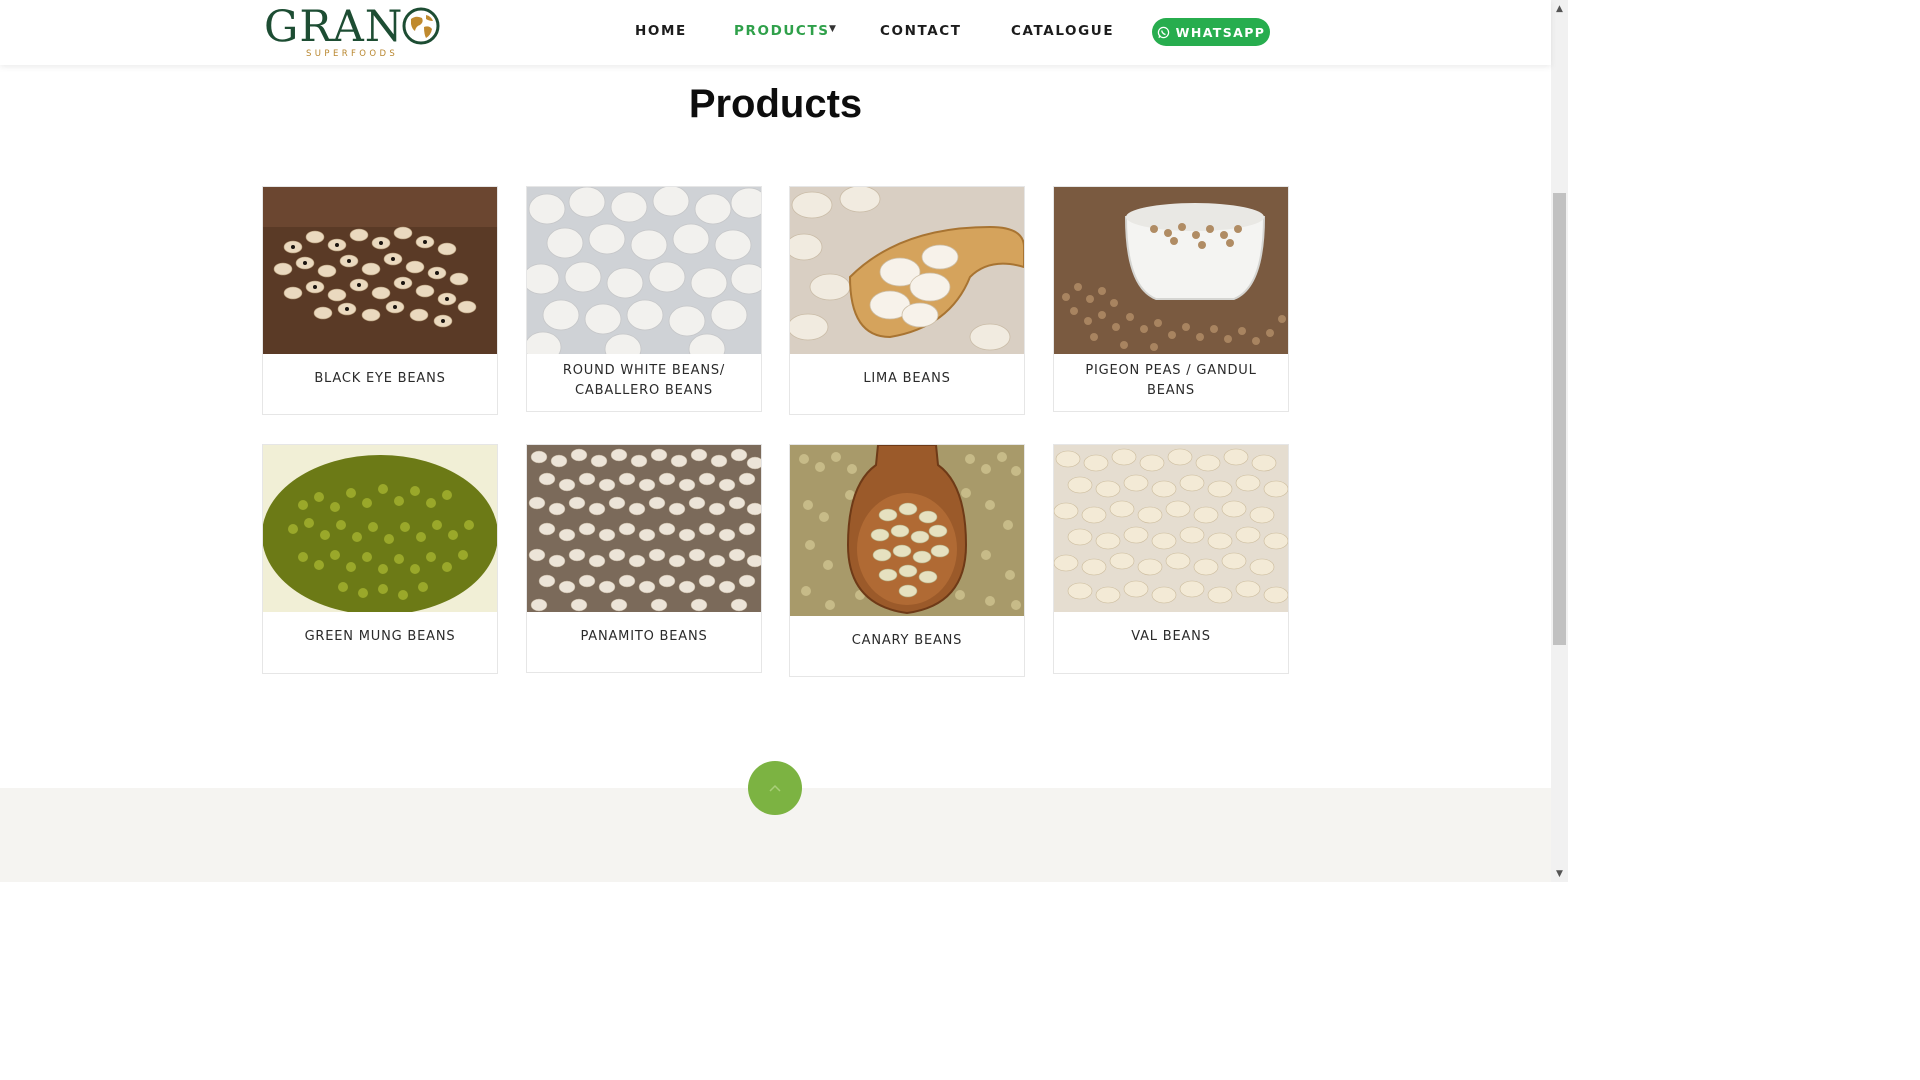  What do you see at coordinates (1171, 270) in the screenshot?
I see `pigeon-peas-image` at bounding box center [1171, 270].